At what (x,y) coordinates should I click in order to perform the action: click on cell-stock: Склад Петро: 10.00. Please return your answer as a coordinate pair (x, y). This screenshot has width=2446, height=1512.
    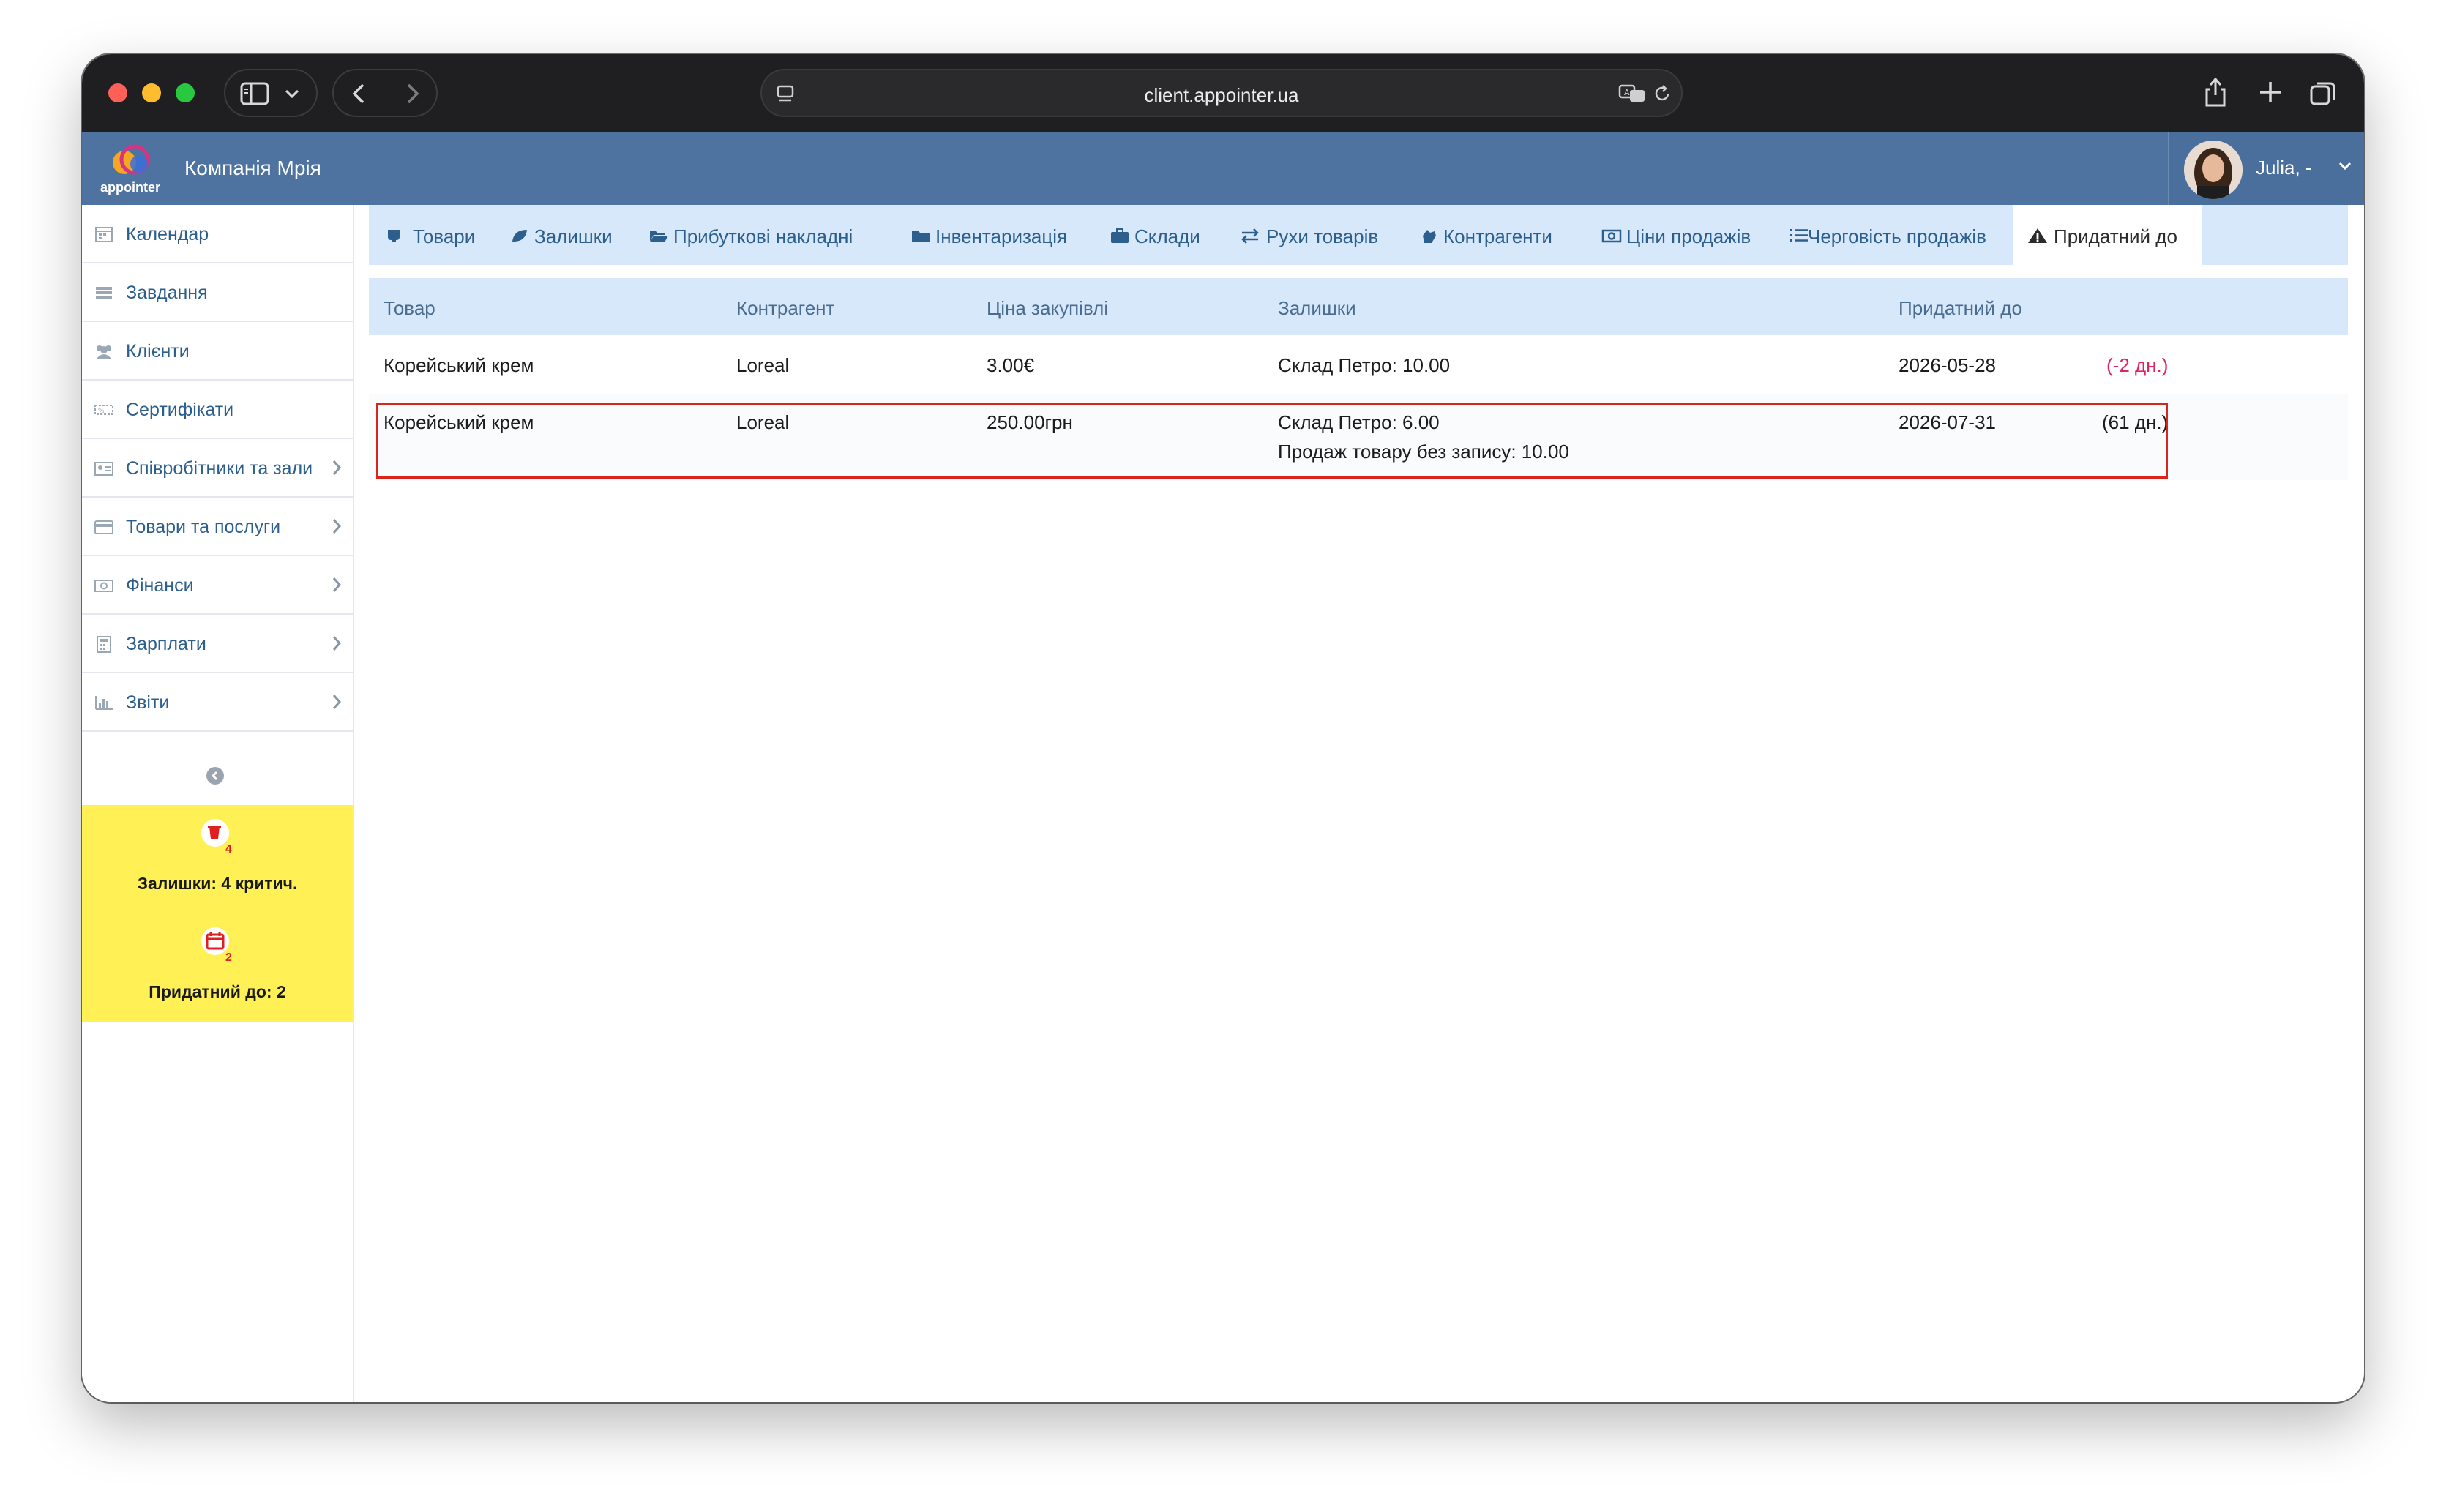
    Looking at the image, I should click on (1364, 365).